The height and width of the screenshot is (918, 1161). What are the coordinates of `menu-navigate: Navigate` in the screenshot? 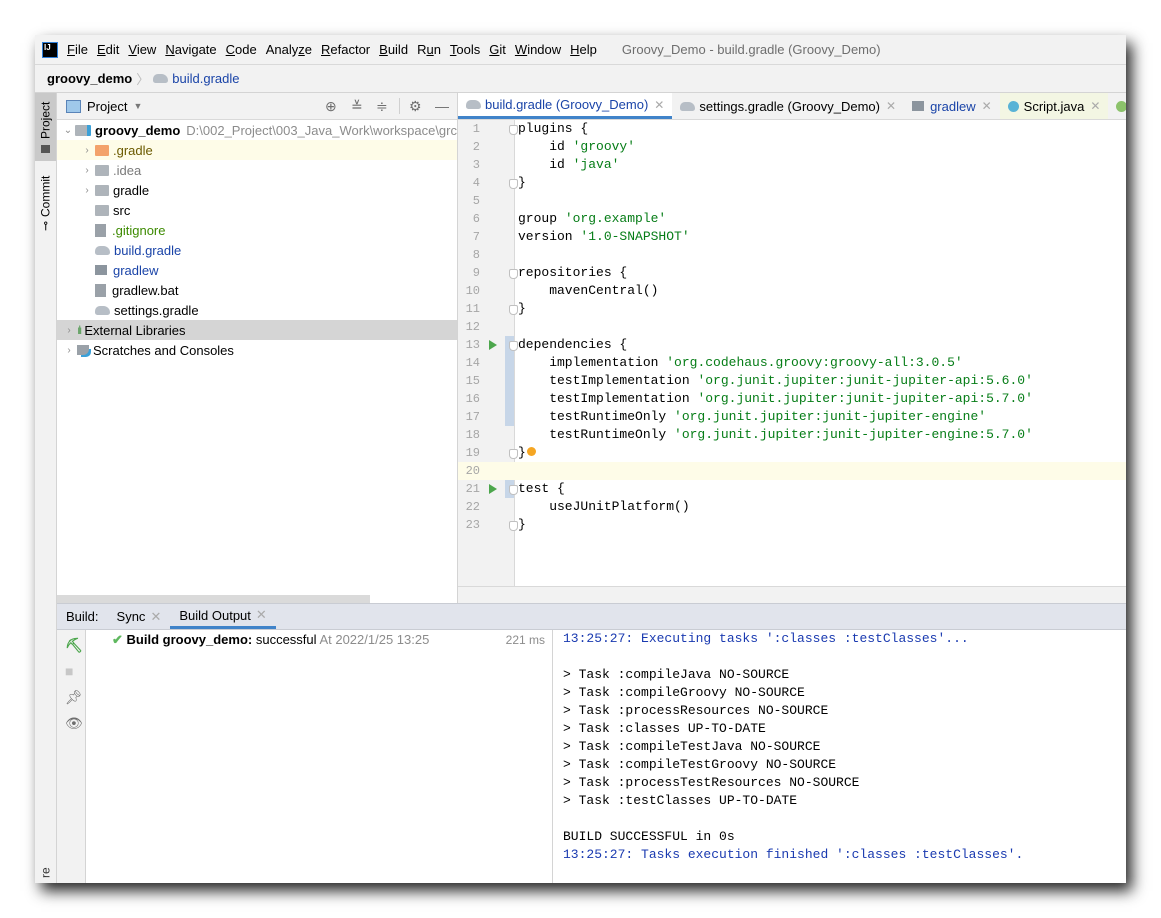 It's located at (190, 49).